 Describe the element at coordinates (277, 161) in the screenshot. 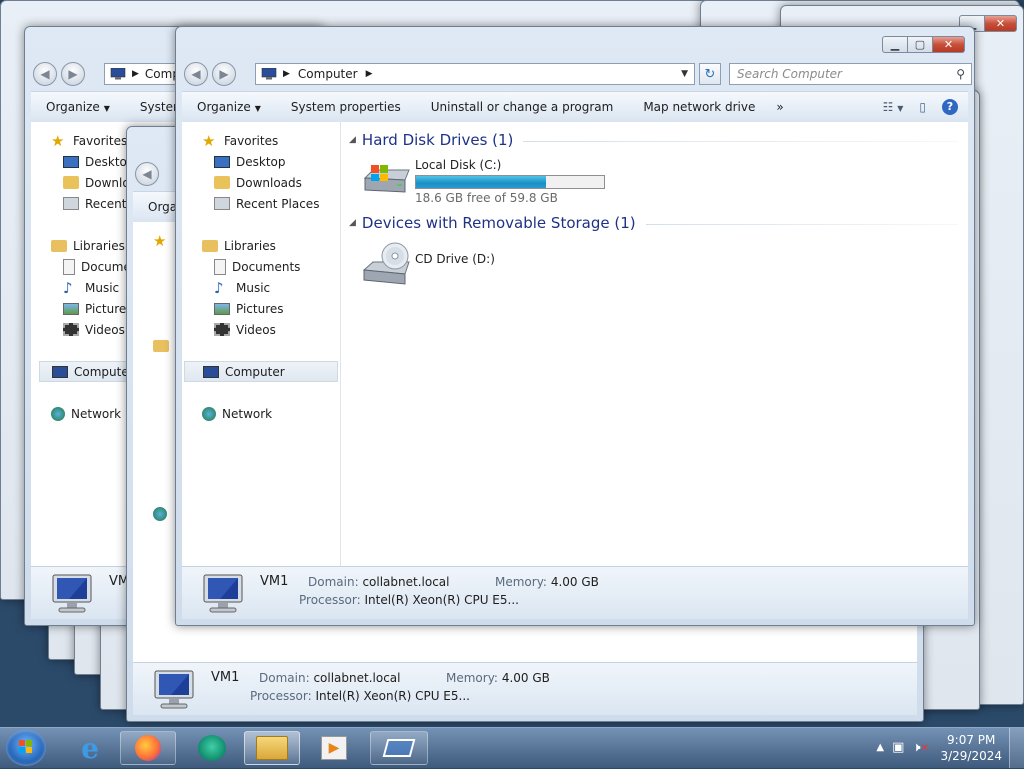

I see `nav-desktop: Desktop` at that location.